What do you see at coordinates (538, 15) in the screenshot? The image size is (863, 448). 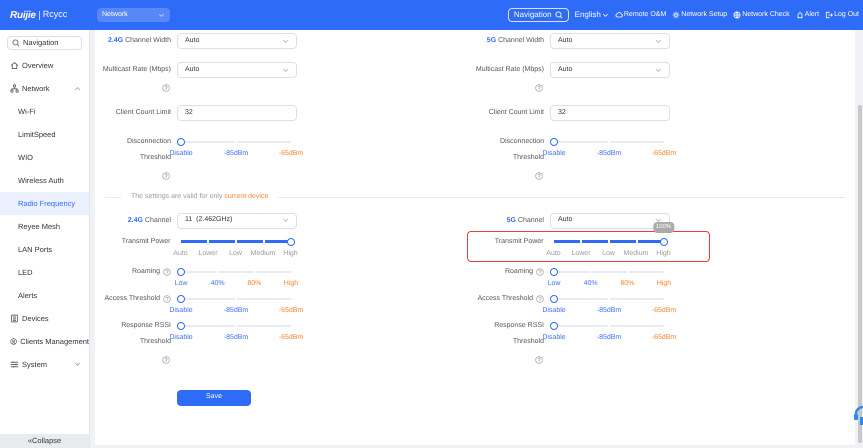 I see `navigation-search: Navigation` at bounding box center [538, 15].